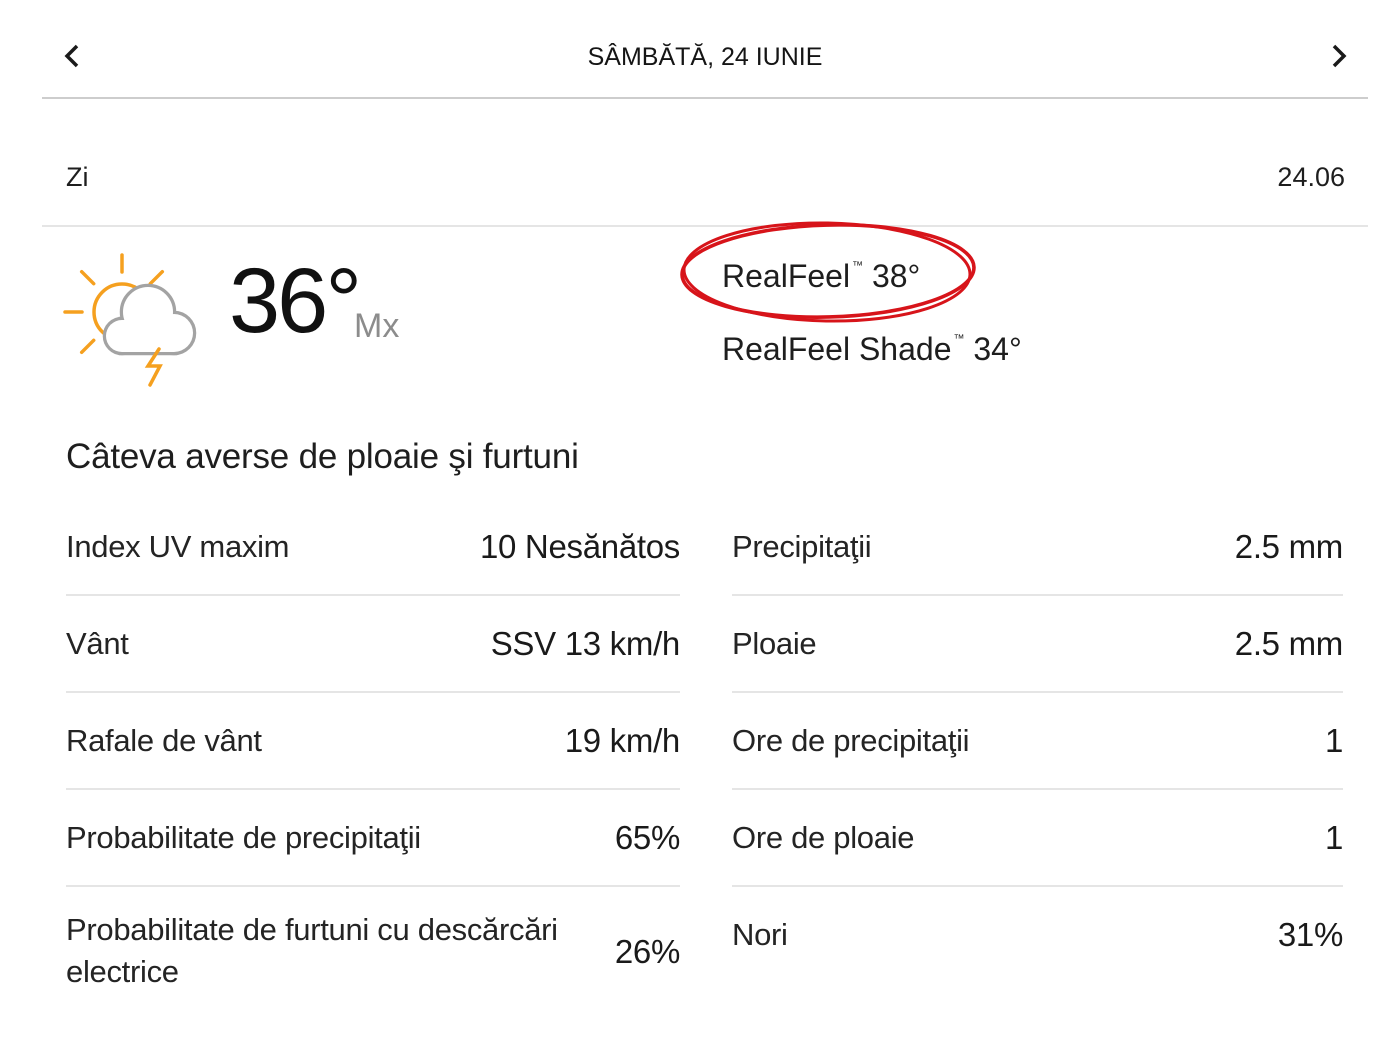 The image size is (1400, 1047). Describe the element at coordinates (851, 740) in the screenshot. I see `detail-label: Ore de precipitaţii` at that location.